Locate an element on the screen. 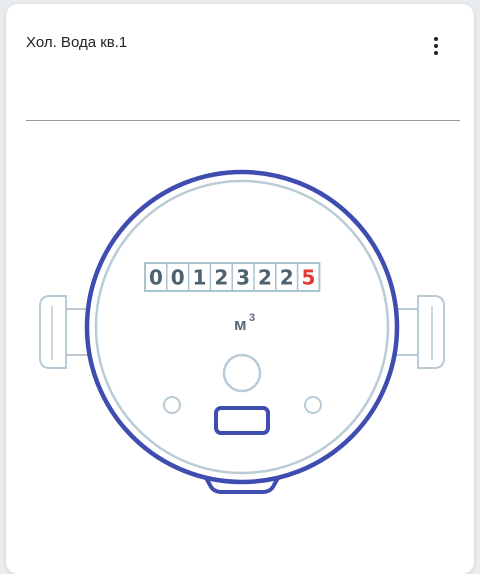  meter-digit: 5 is located at coordinates (309, 278).